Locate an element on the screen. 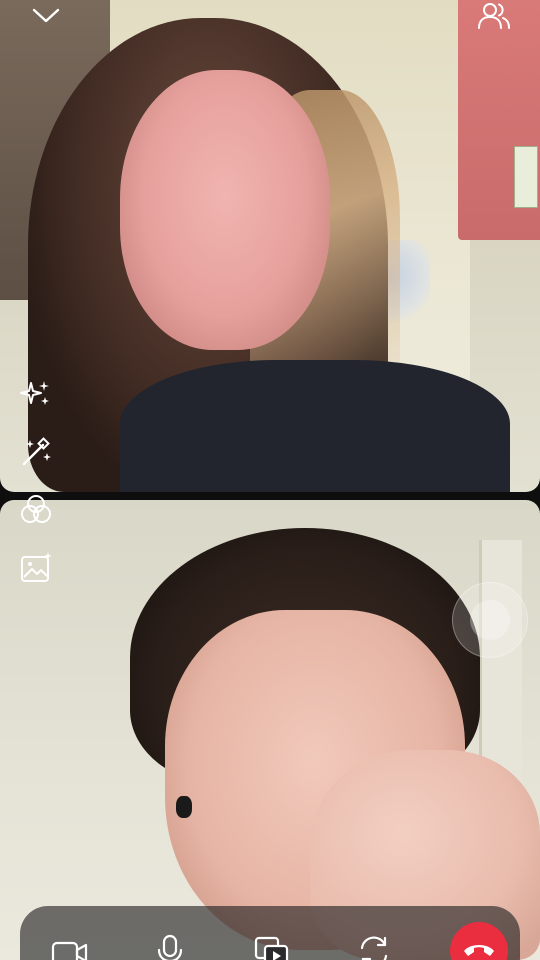 Image resolution: width=540 pixels, height=960 pixels. share-media-icon is located at coordinates (272, 945).